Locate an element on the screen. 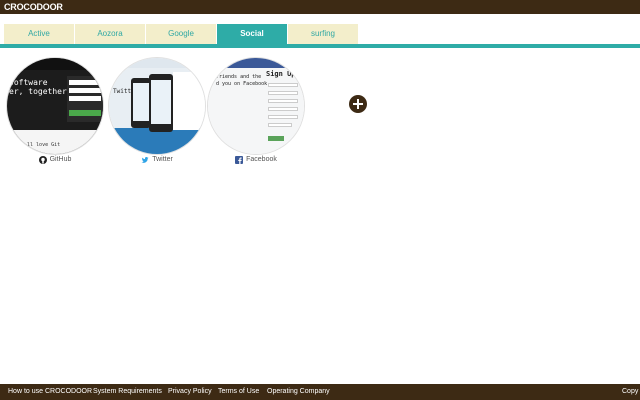  tab-social: Social is located at coordinates (252, 34).